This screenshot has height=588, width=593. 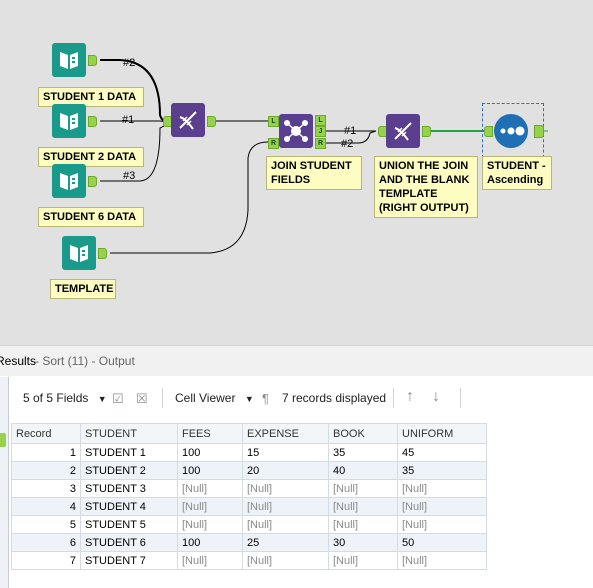 I want to click on cell-record: 3, so click(x=46, y=488).